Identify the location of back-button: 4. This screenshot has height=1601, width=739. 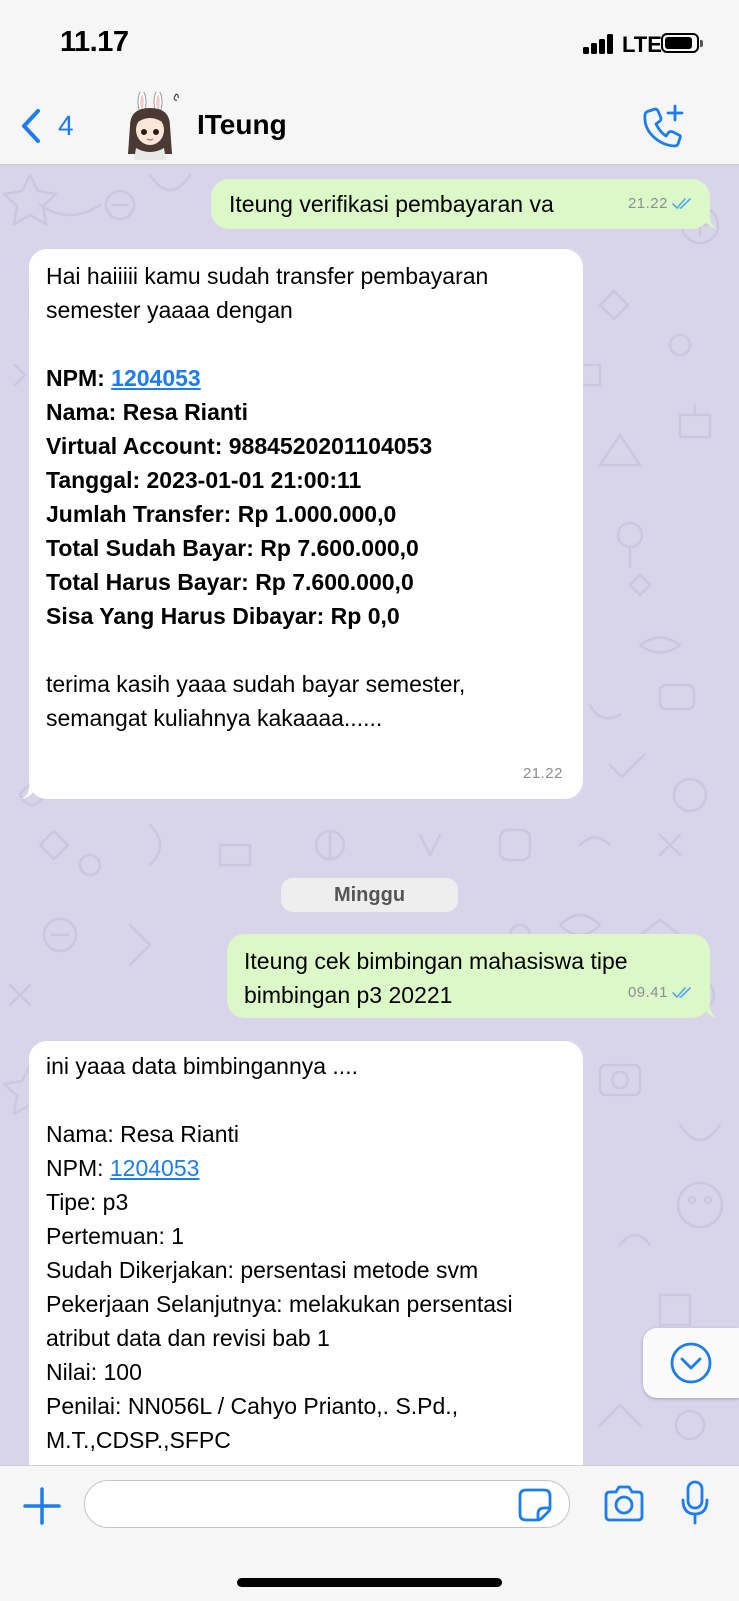
(47, 126).